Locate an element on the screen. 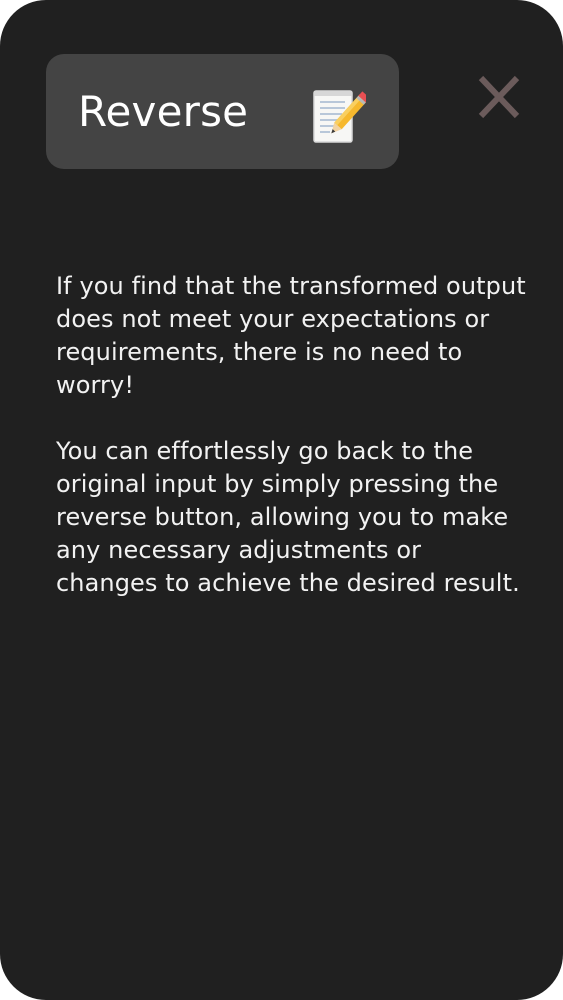 The width and height of the screenshot is (563, 1000). close-icon is located at coordinates (499, 97).